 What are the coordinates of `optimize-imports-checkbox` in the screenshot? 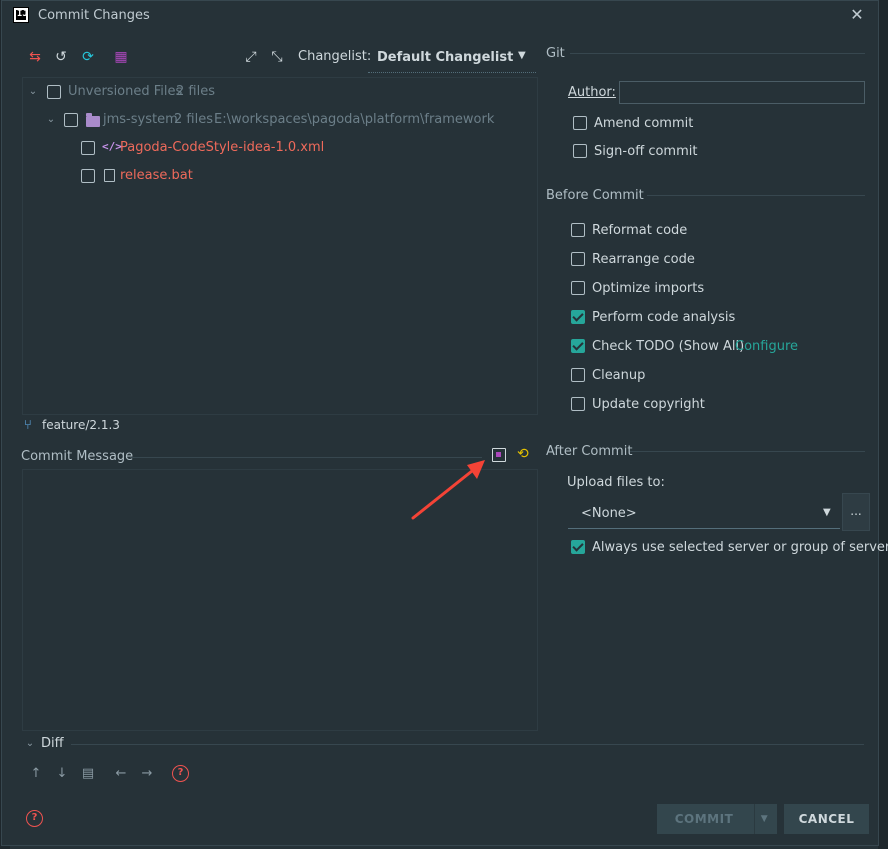 It's located at (578, 288).